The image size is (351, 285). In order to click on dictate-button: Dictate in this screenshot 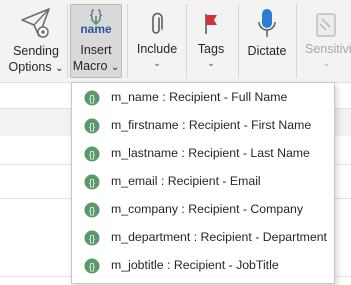, I will do `click(267, 40)`.